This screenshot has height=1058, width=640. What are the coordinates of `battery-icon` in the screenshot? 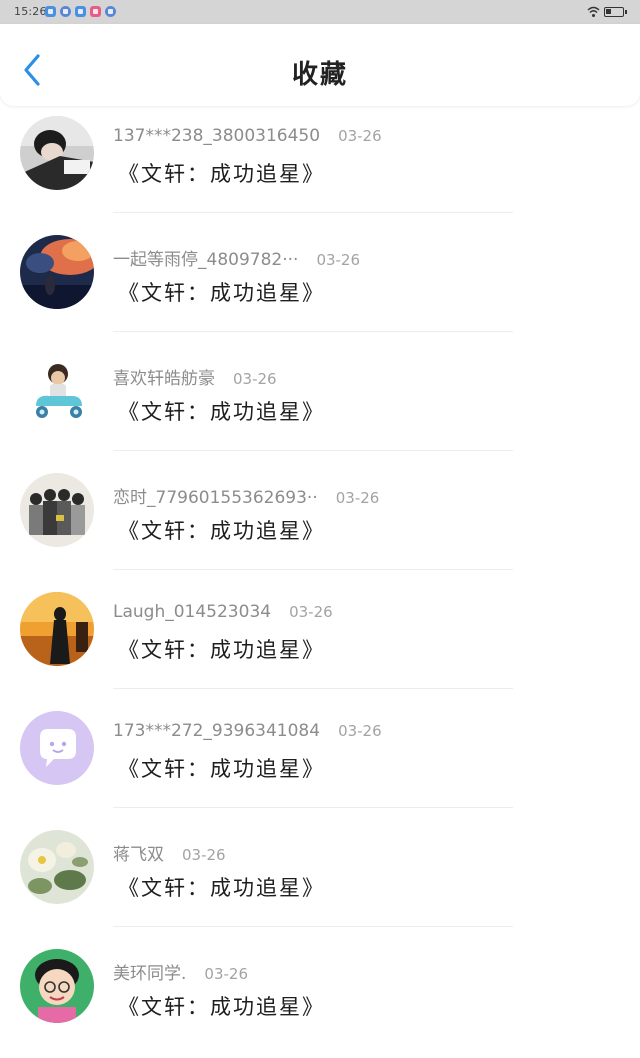 It's located at (615, 12).